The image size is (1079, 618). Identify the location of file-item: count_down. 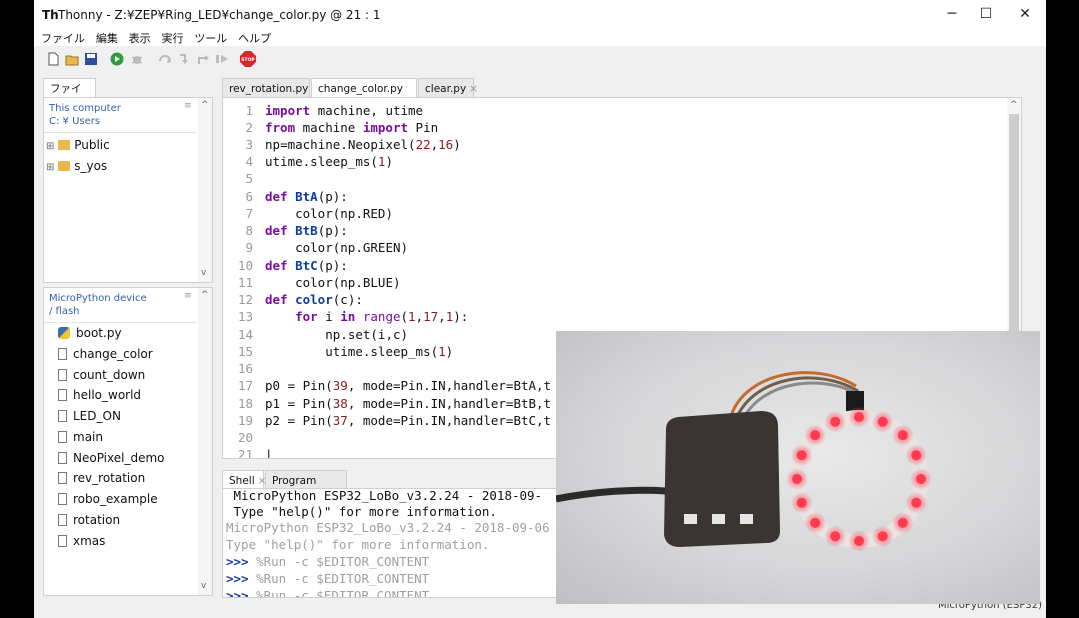
(101, 375).